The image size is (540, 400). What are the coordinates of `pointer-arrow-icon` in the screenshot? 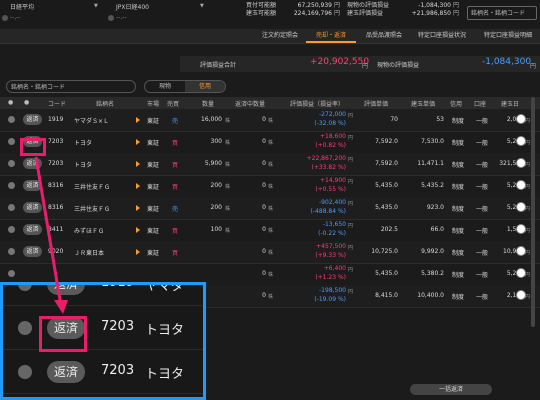 It's located at (51, 235).